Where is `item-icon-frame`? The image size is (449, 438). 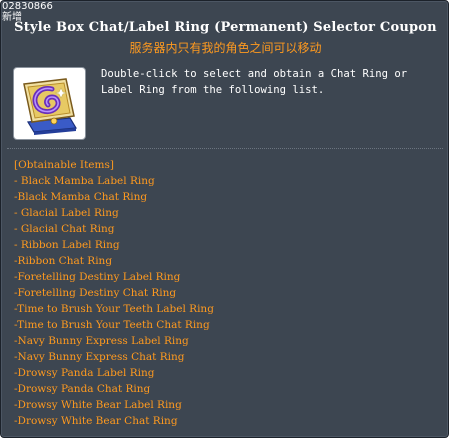 item-icon-frame is located at coordinates (49, 103).